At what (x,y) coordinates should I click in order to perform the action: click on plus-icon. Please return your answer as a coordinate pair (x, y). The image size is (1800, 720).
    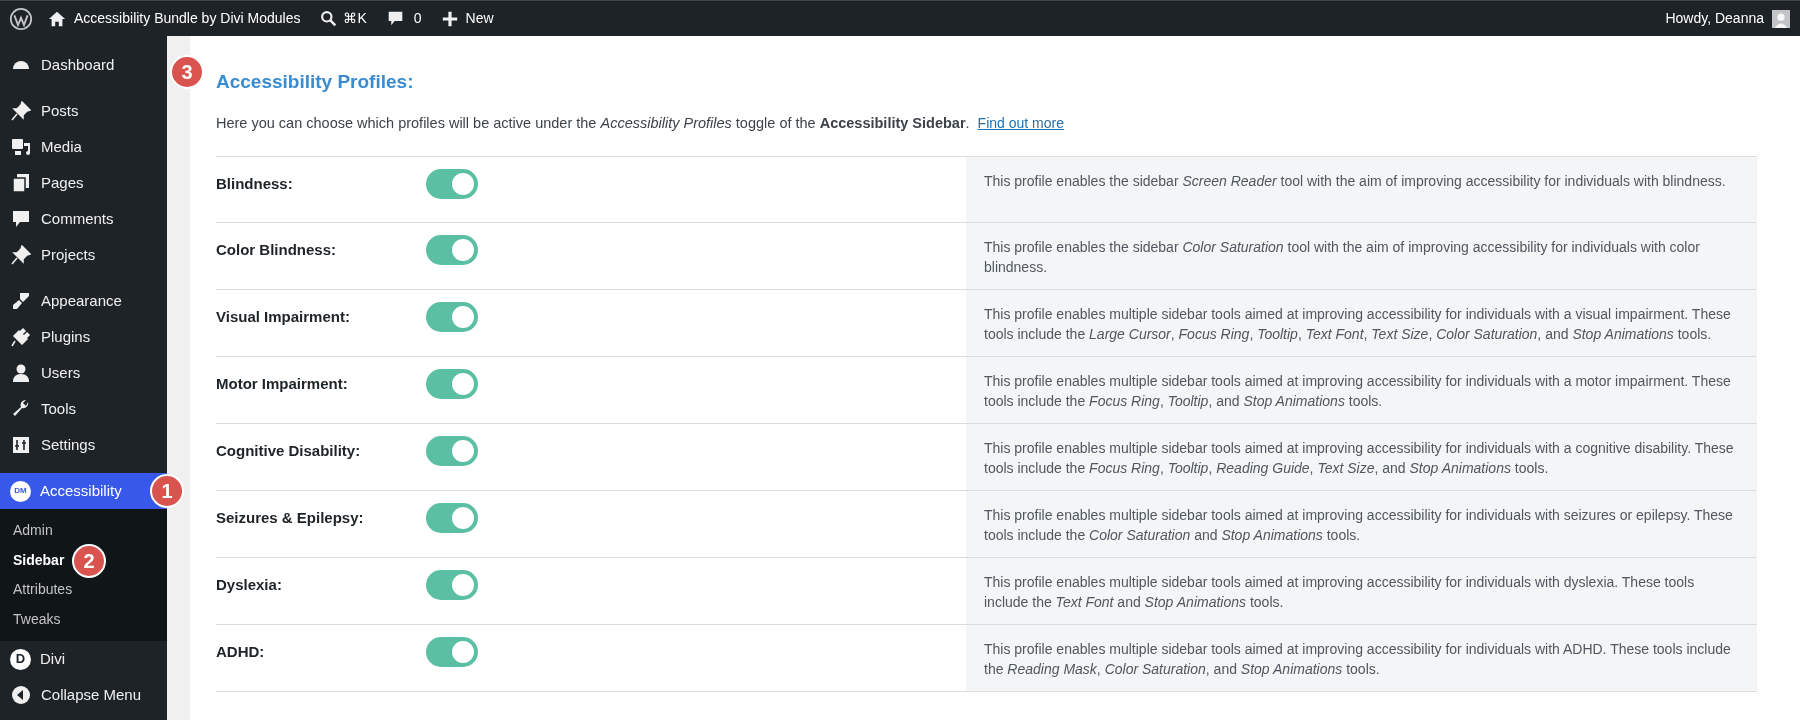
    Looking at the image, I should click on (449, 18).